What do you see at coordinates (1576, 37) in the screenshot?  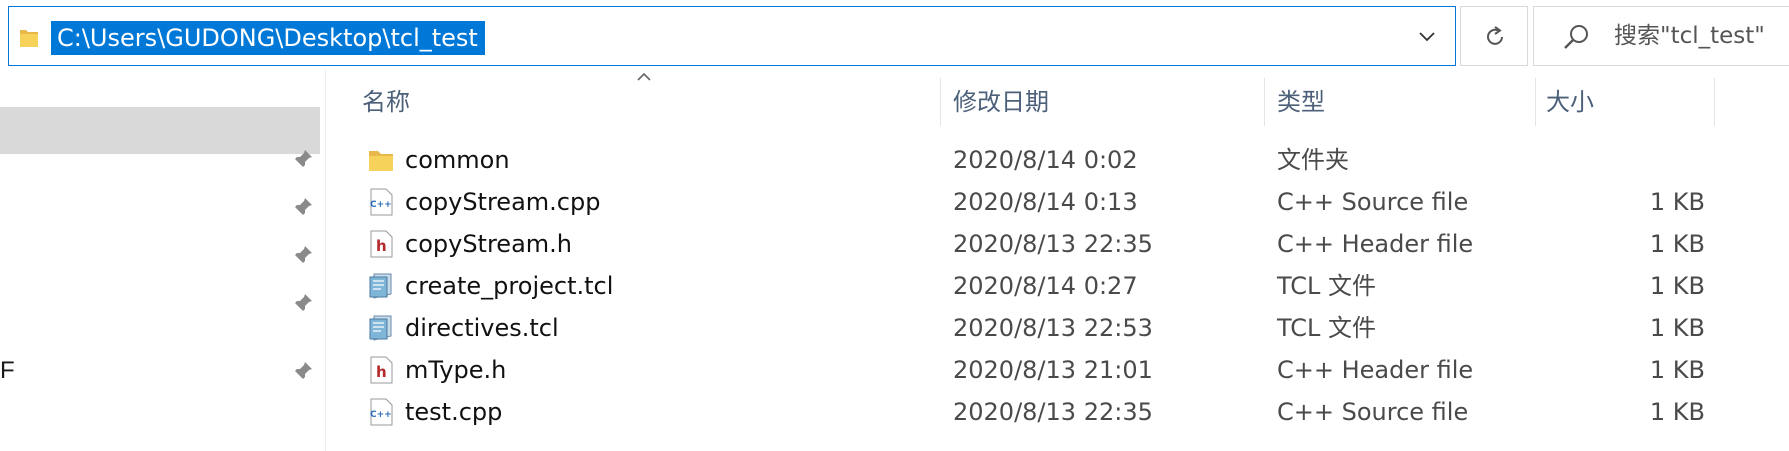 I see `search-icon` at bounding box center [1576, 37].